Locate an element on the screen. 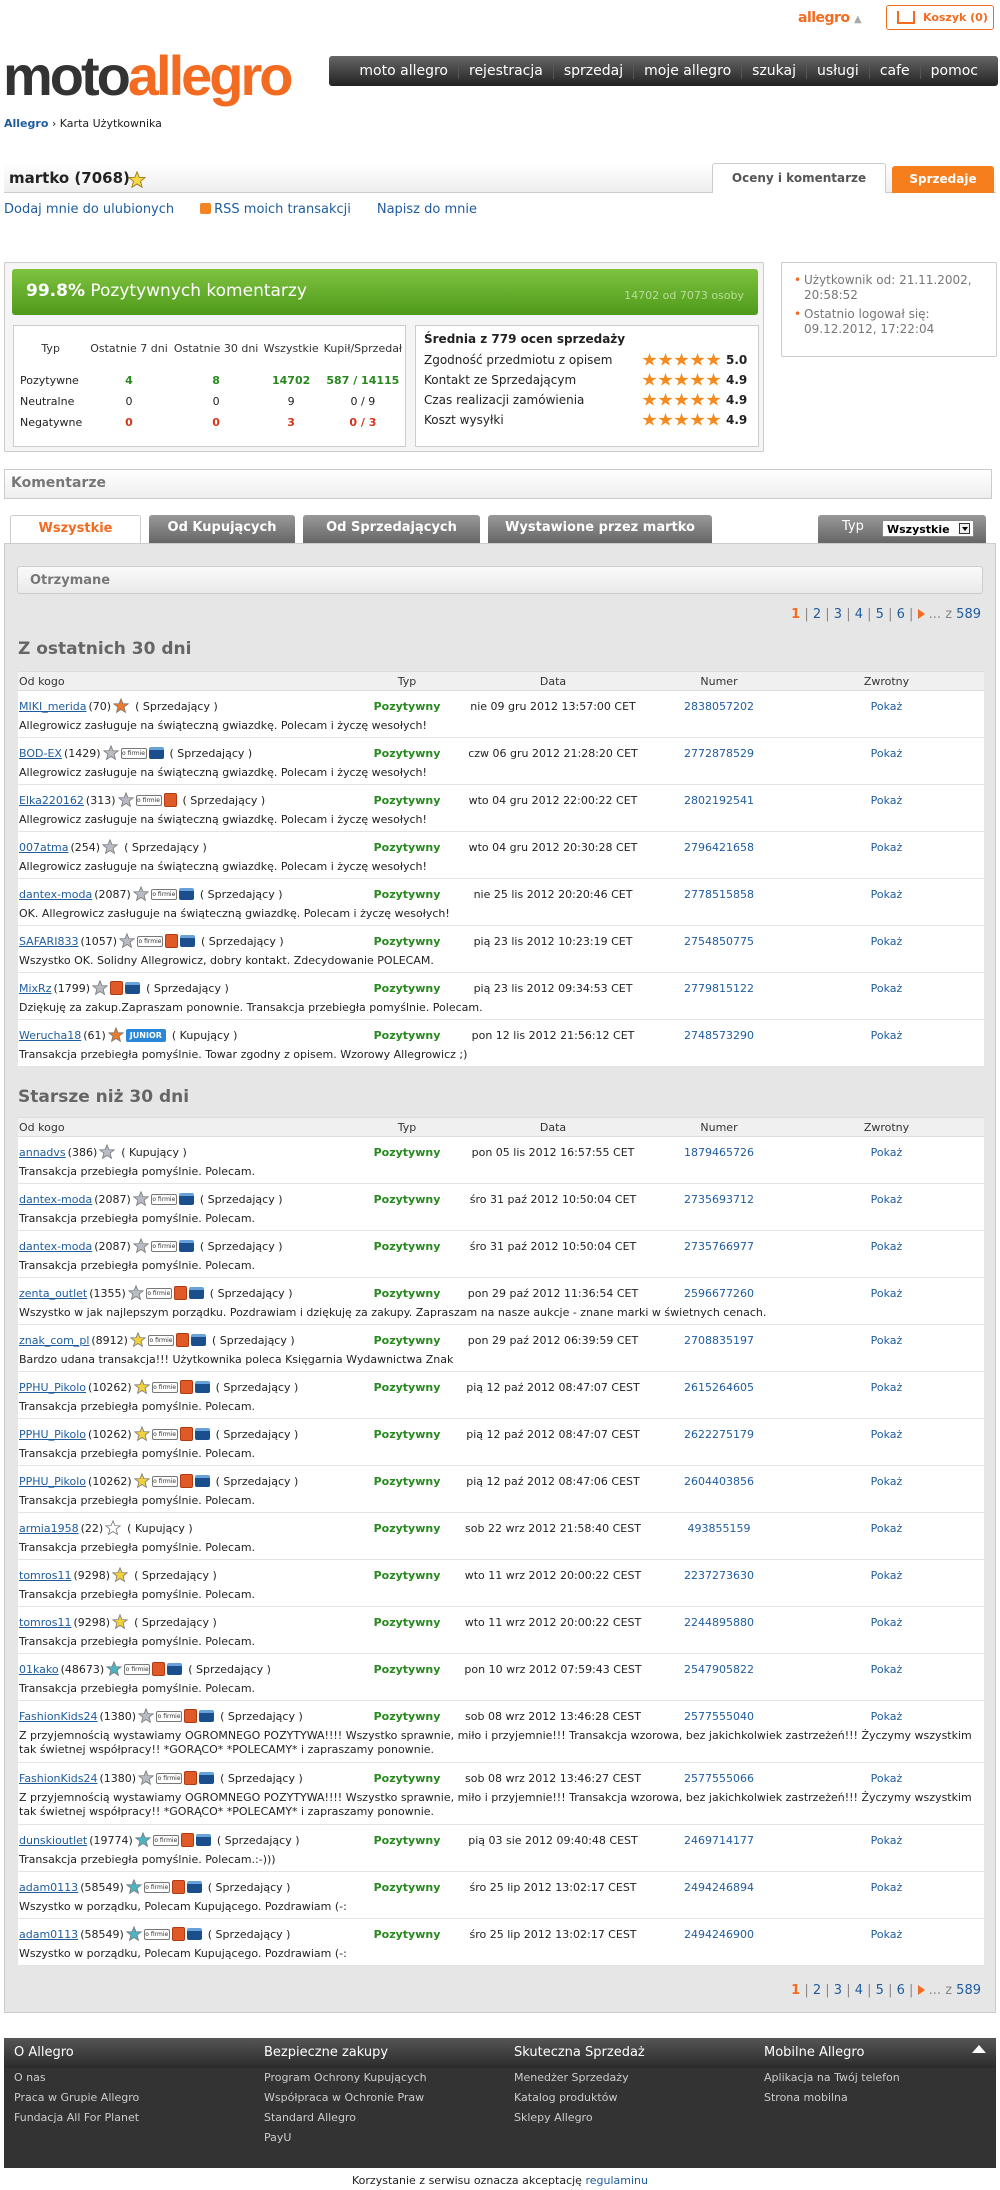 The height and width of the screenshot is (2190, 1000). nav-item-4: szukaj is located at coordinates (773, 71).